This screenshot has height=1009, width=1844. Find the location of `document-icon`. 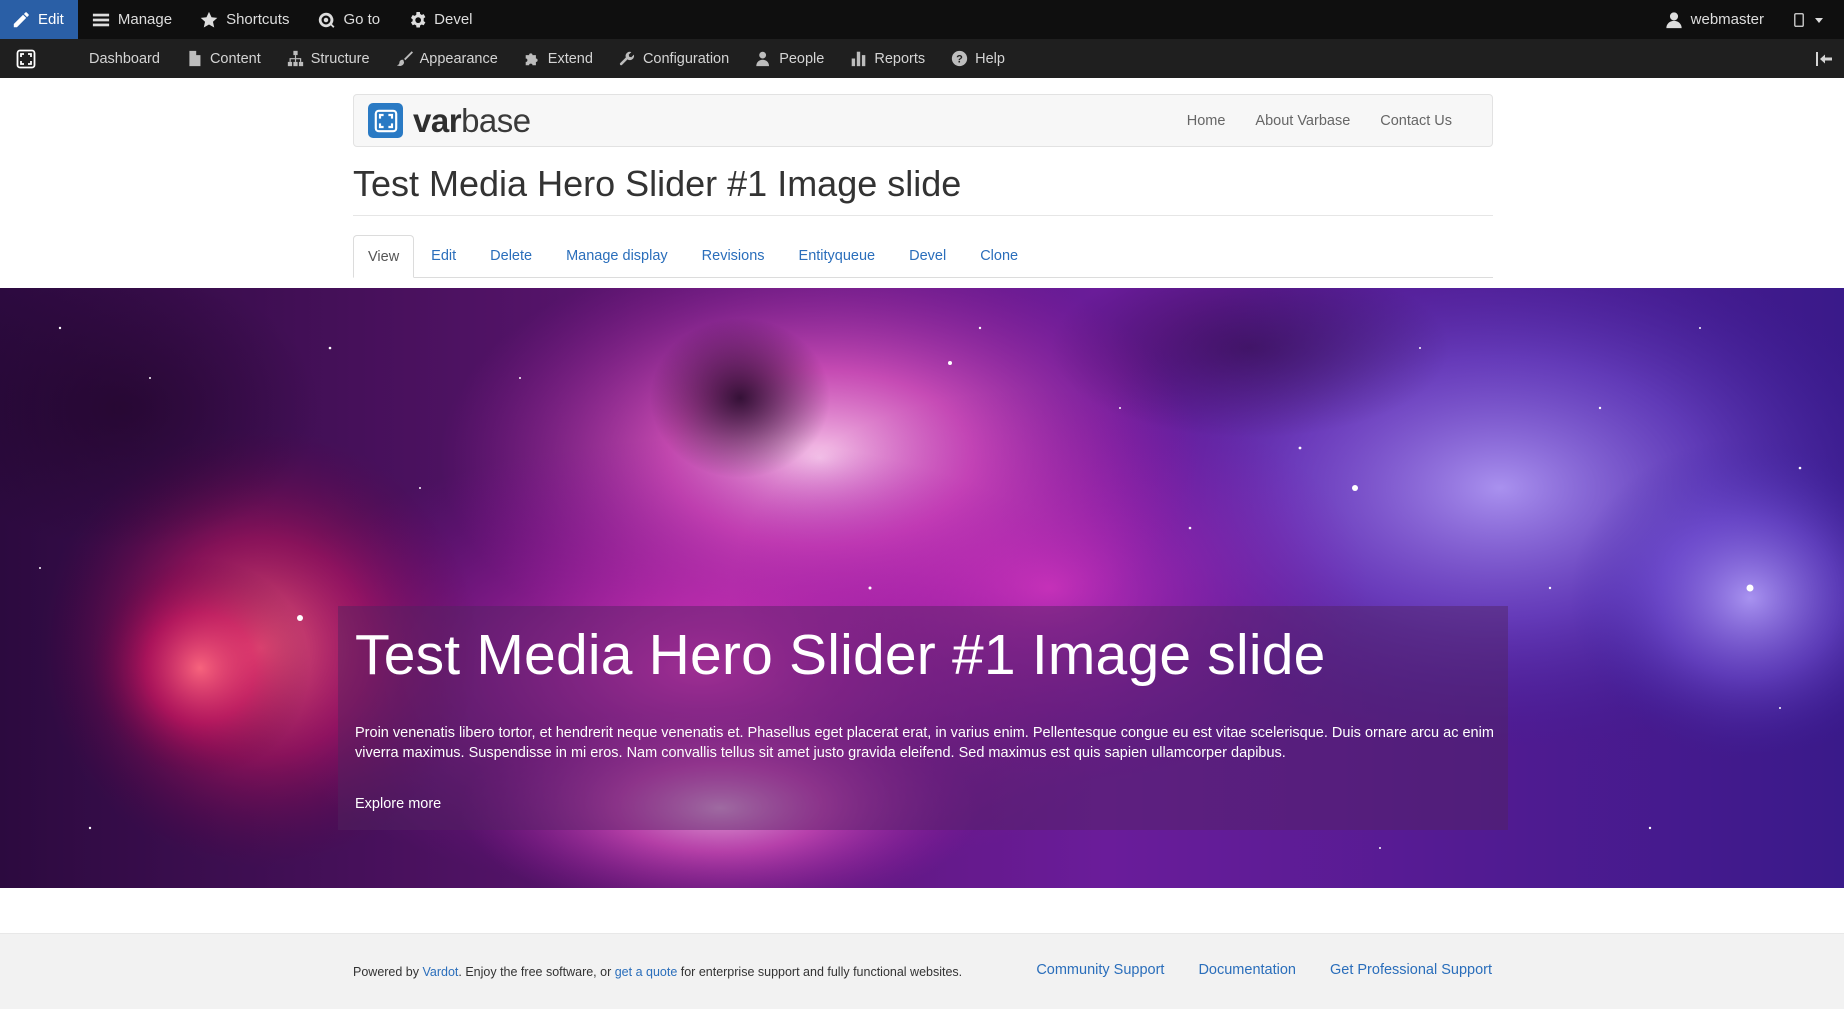

document-icon is located at coordinates (195, 58).